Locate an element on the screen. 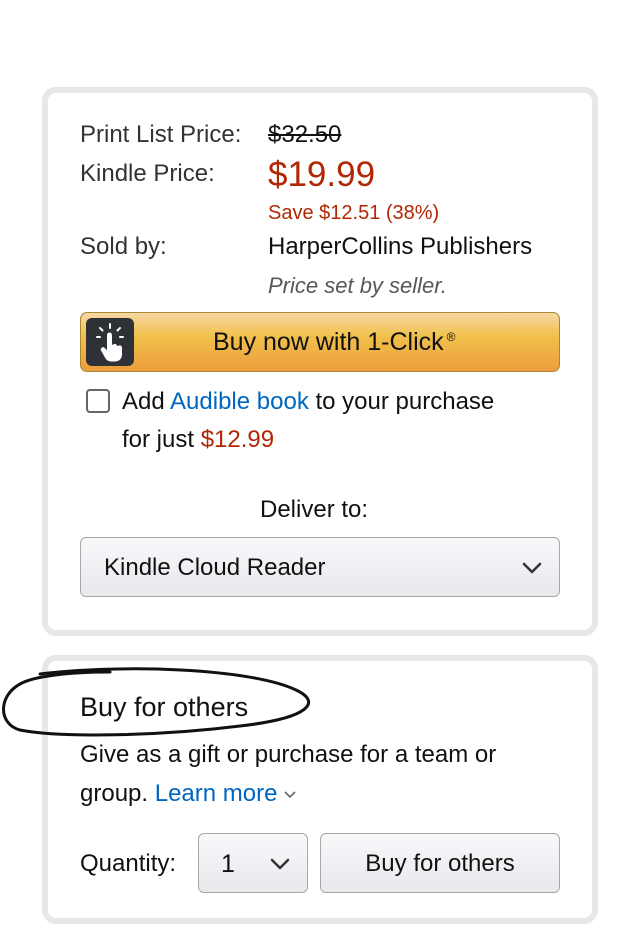 The height and width of the screenshot is (936, 622). annotation-circle is located at coordinates (156, 702).